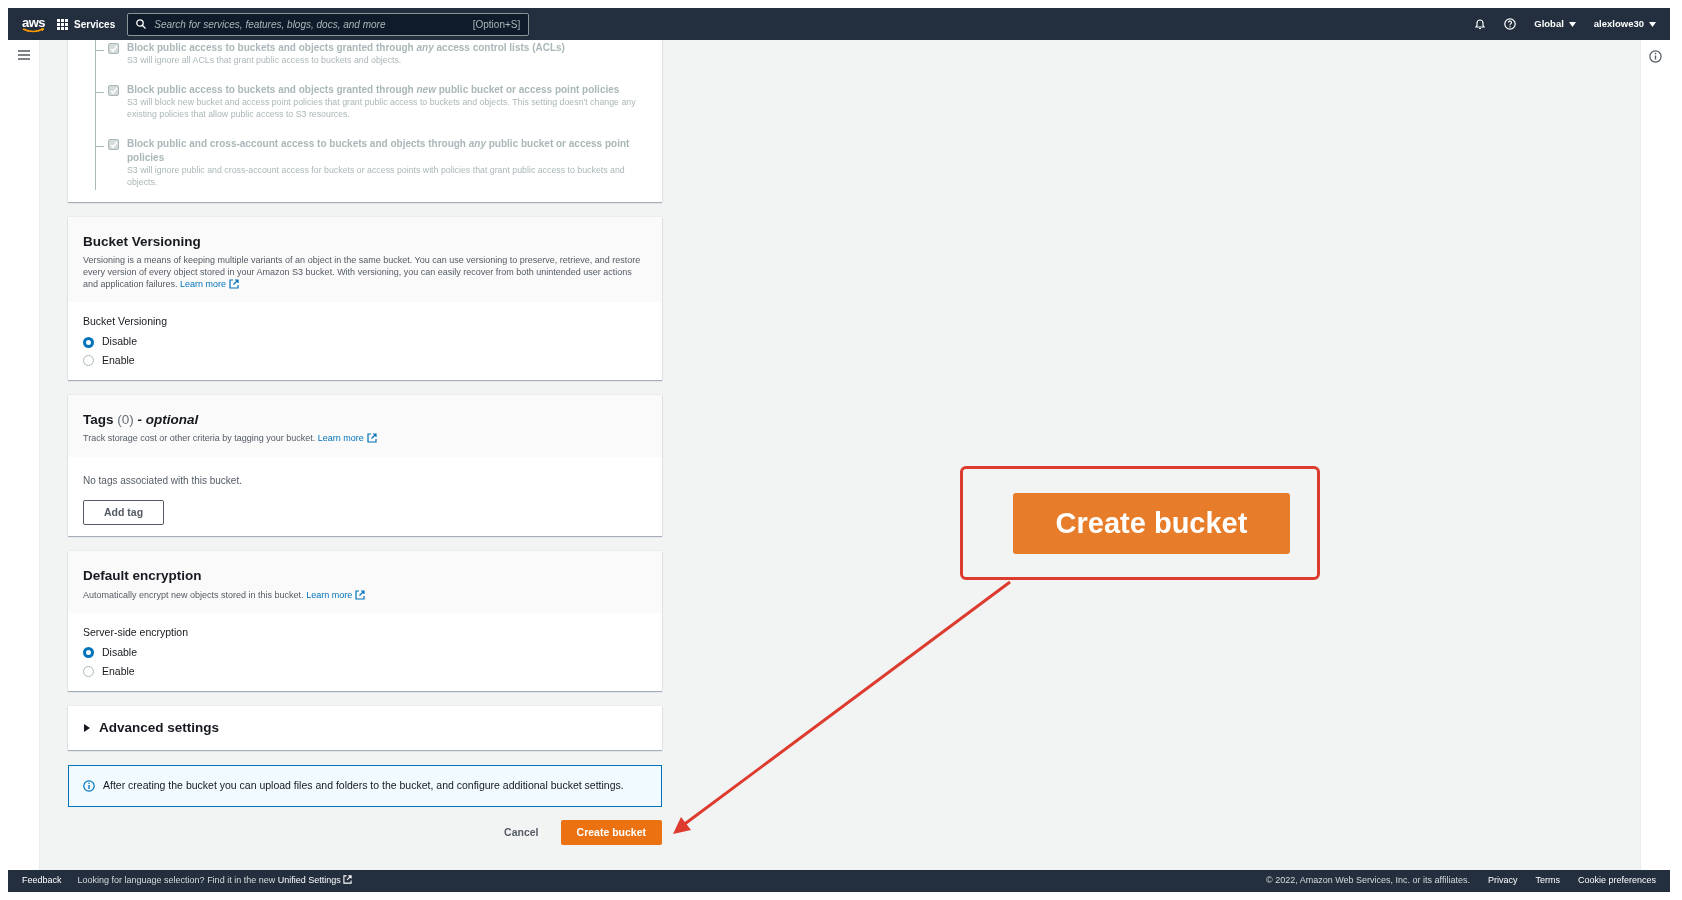 Image resolution: width=1682 pixels, height=900 pixels. I want to click on field-label: Bucket Versioning, so click(126, 322).